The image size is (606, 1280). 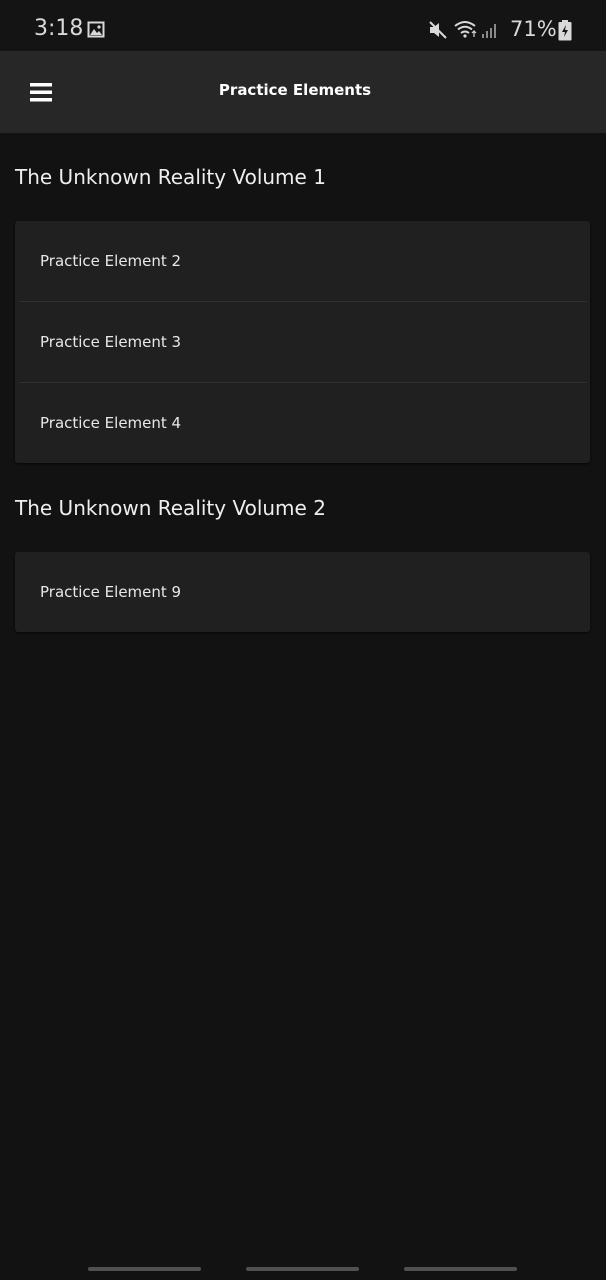 What do you see at coordinates (465, 29) in the screenshot?
I see `wifi-icon` at bounding box center [465, 29].